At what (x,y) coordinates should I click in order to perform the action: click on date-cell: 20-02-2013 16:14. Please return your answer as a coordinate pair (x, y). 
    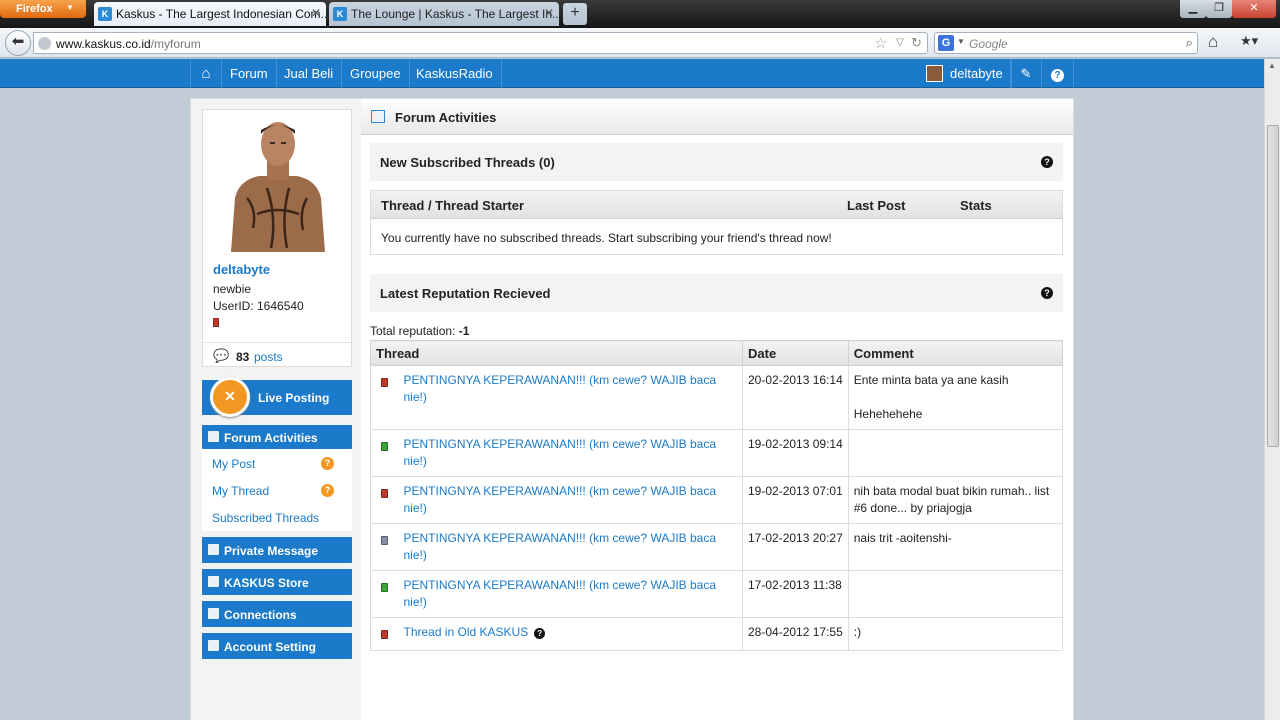
    Looking at the image, I should click on (795, 397).